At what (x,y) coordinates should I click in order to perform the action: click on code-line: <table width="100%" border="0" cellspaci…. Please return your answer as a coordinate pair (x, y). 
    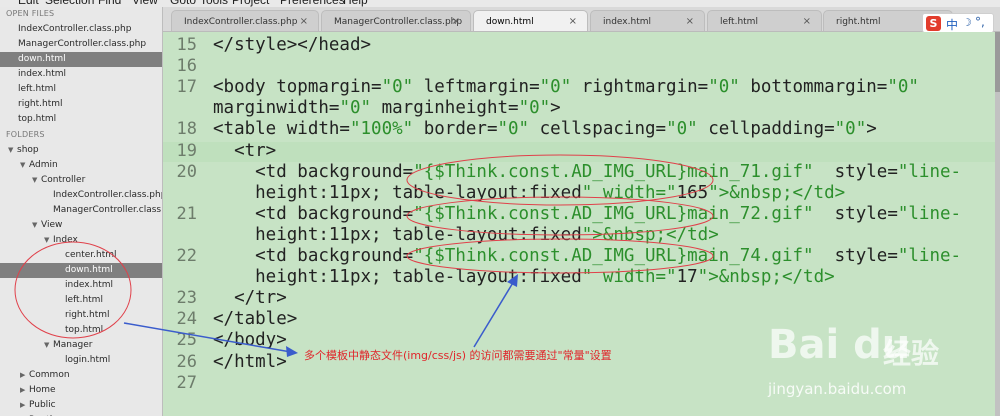
    Looking at the image, I should click on (545, 129).